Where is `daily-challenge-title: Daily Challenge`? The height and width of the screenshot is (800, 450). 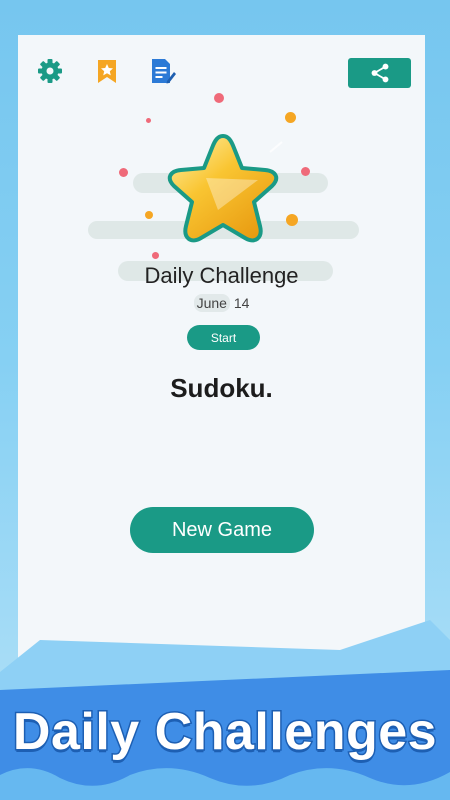
daily-challenge-title: Daily Challenge is located at coordinates (221, 275).